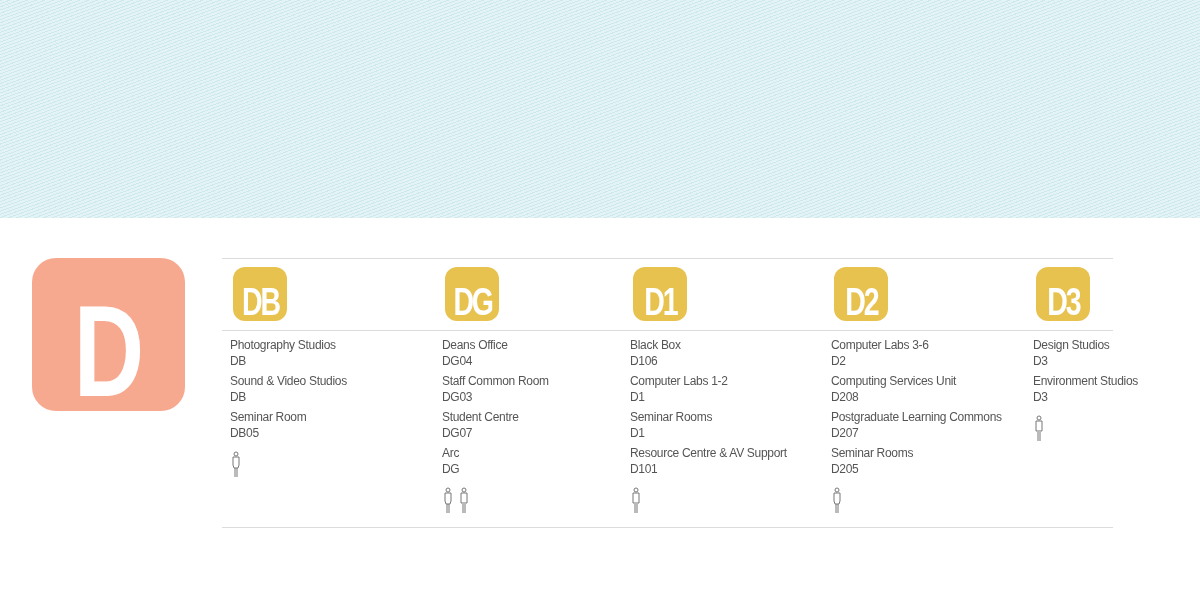  What do you see at coordinates (861, 294) in the screenshot?
I see `floor-badge: D2` at bounding box center [861, 294].